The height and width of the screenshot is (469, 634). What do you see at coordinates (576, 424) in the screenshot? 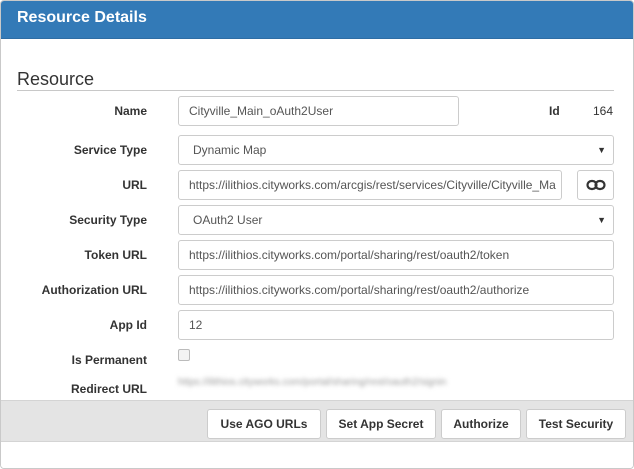
I see `test-security-button: Test Security` at bounding box center [576, 424].